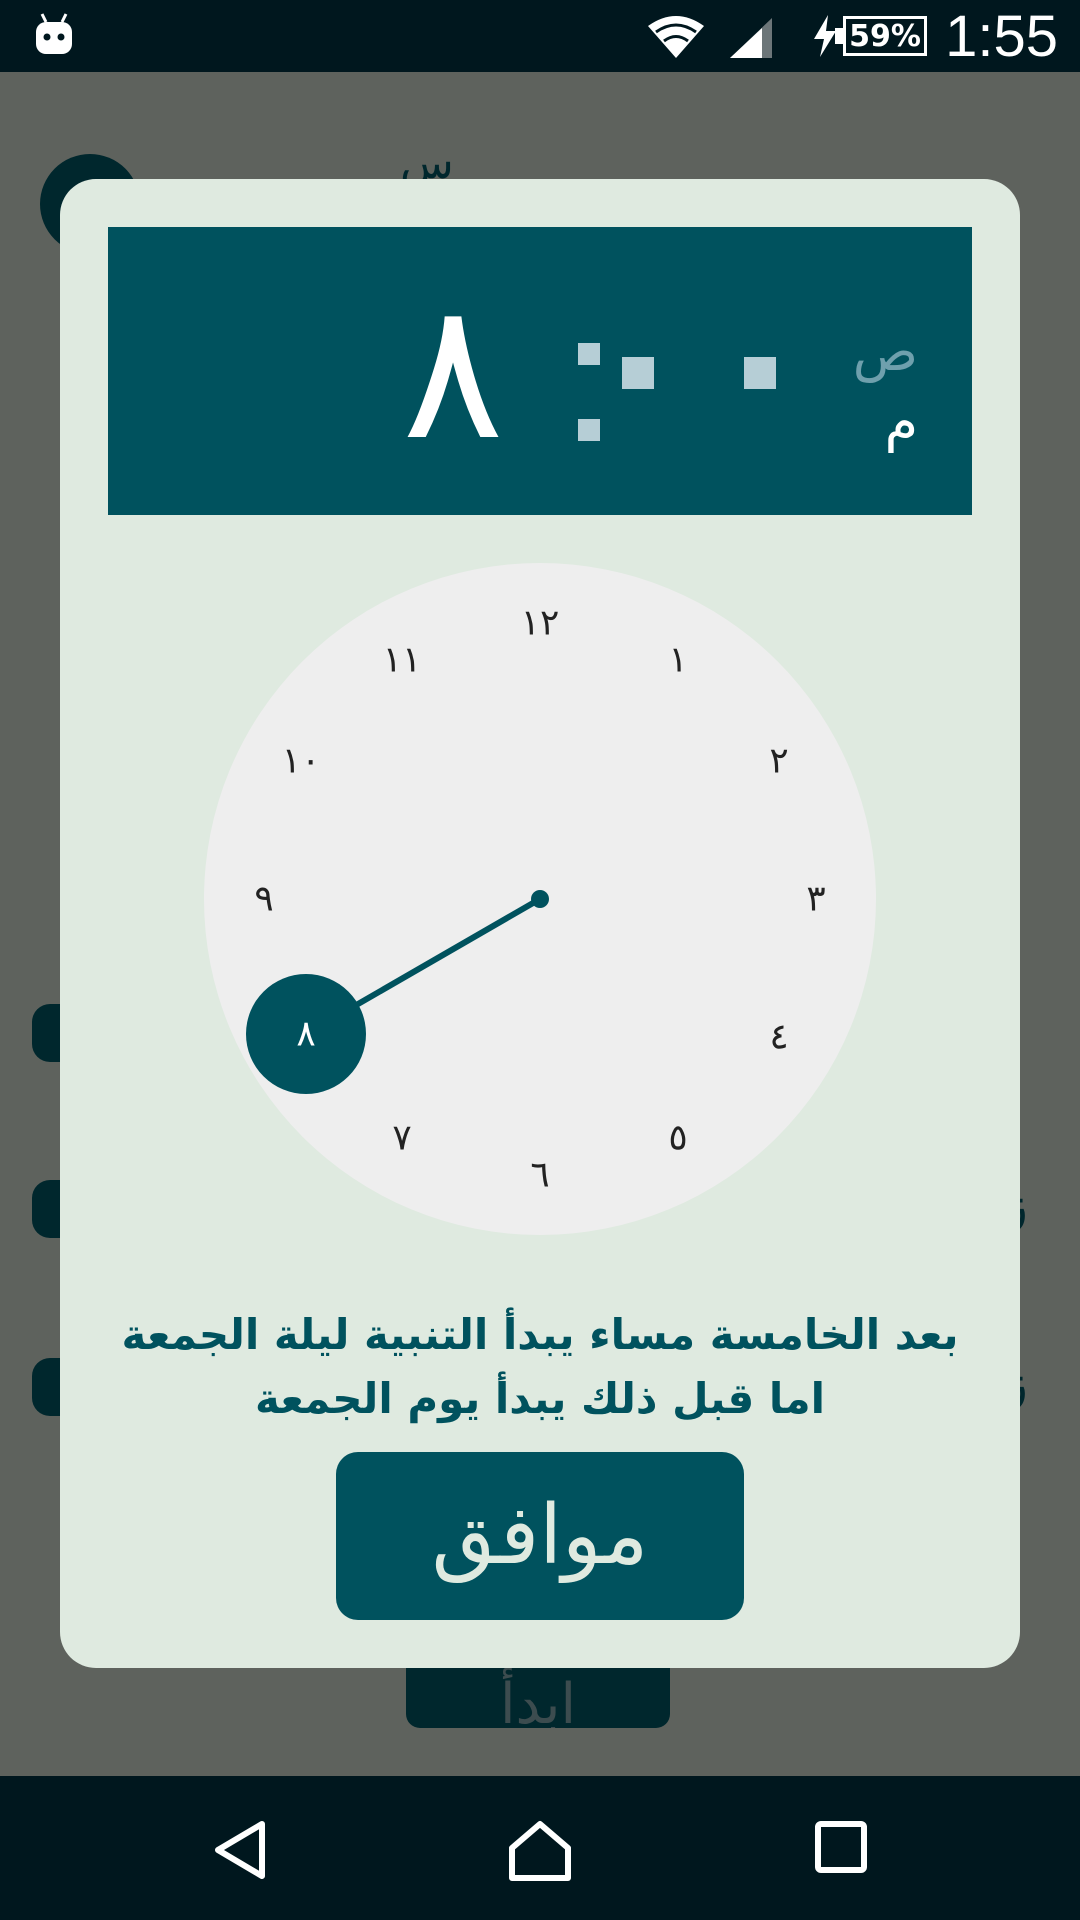  What do you see at coordinates (540, 623) in the screenshot?
I see `clock-number-12: ١٢` at bounding box center [540, 623].